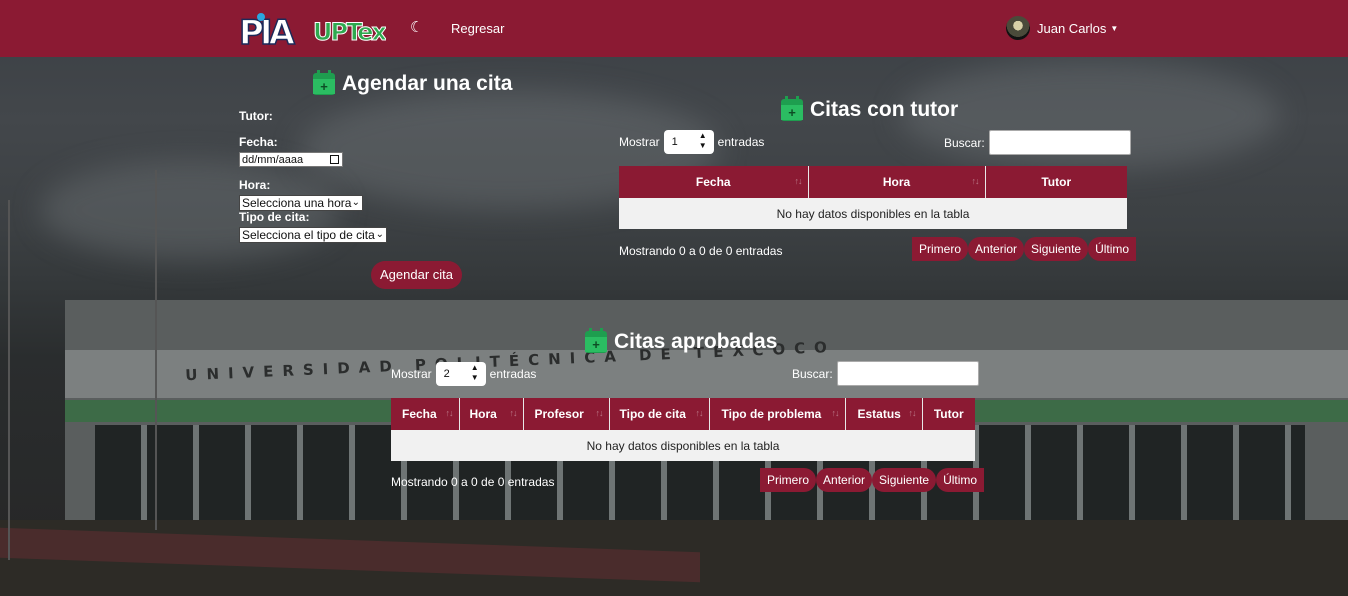  What do you see at coordinates (416, 275) in the screenshot?
I see `schedule-button: Agendar cita` at bounding box center [416, 275].